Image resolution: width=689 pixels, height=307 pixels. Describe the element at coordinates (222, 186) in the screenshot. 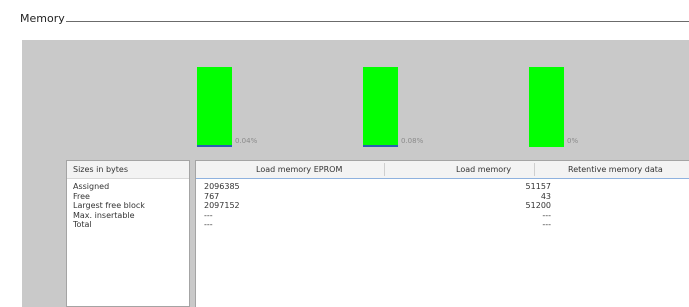

I see `cell-load-memory-eprom: 2096385` at that location.